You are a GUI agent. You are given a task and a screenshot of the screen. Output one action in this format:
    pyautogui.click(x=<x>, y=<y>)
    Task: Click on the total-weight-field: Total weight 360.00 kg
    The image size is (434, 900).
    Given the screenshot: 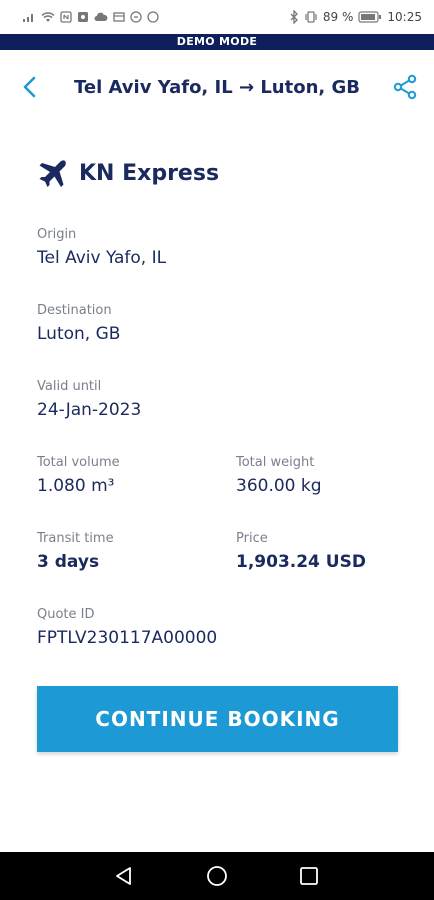 What is the action you would take?
    pyautogui.click(x=279, y=476)
    